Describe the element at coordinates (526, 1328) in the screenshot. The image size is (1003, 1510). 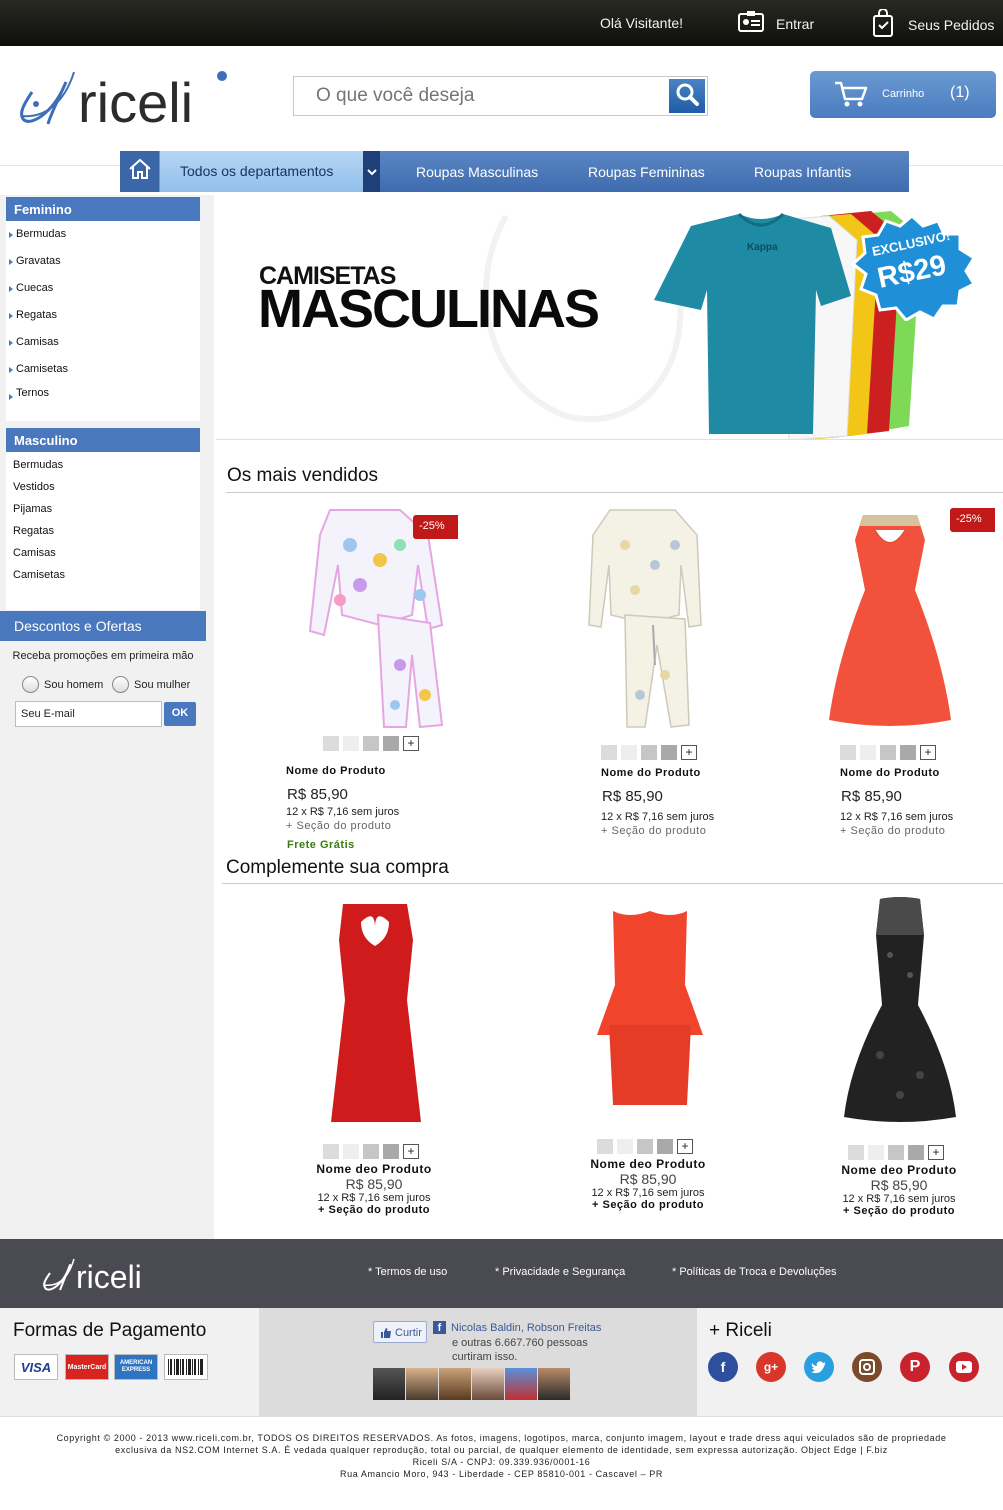
I see `fb-friends-names: Nicolas Baldin, Robson Freitas` at that location.